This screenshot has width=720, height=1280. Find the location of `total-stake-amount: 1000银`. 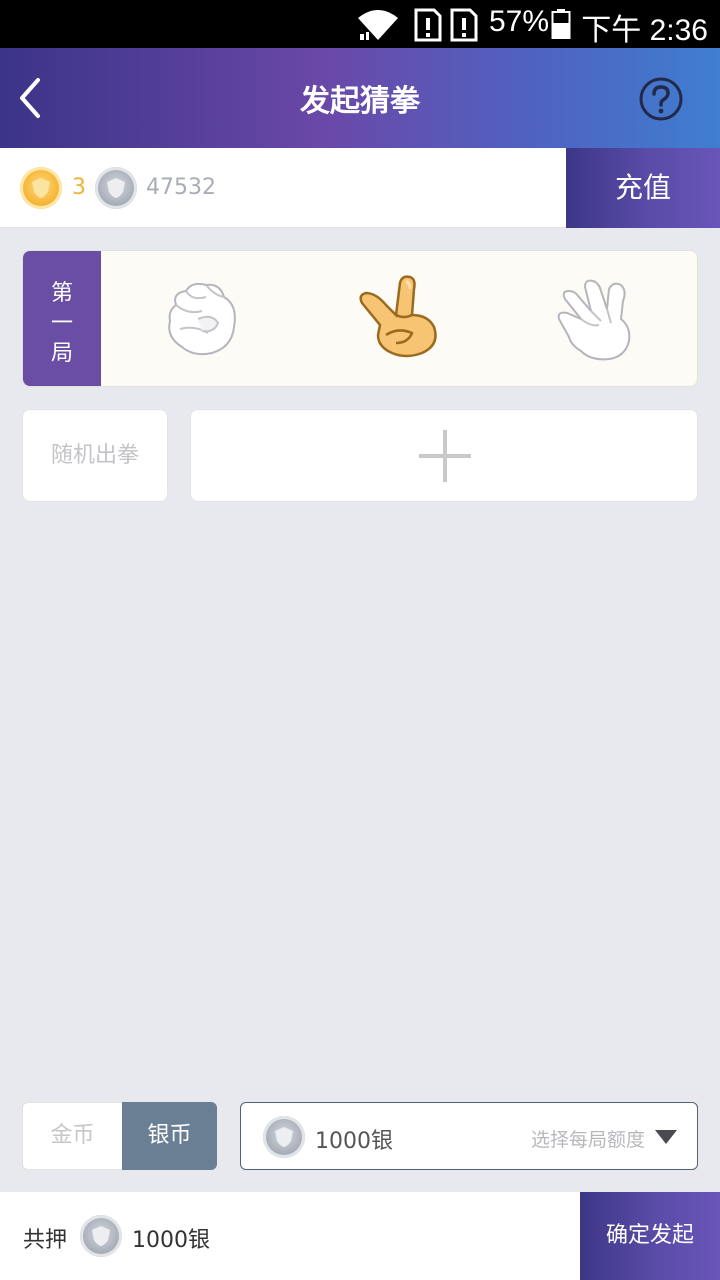

total-stake-amount: 1000银 is located at coordinates (171, 1240).